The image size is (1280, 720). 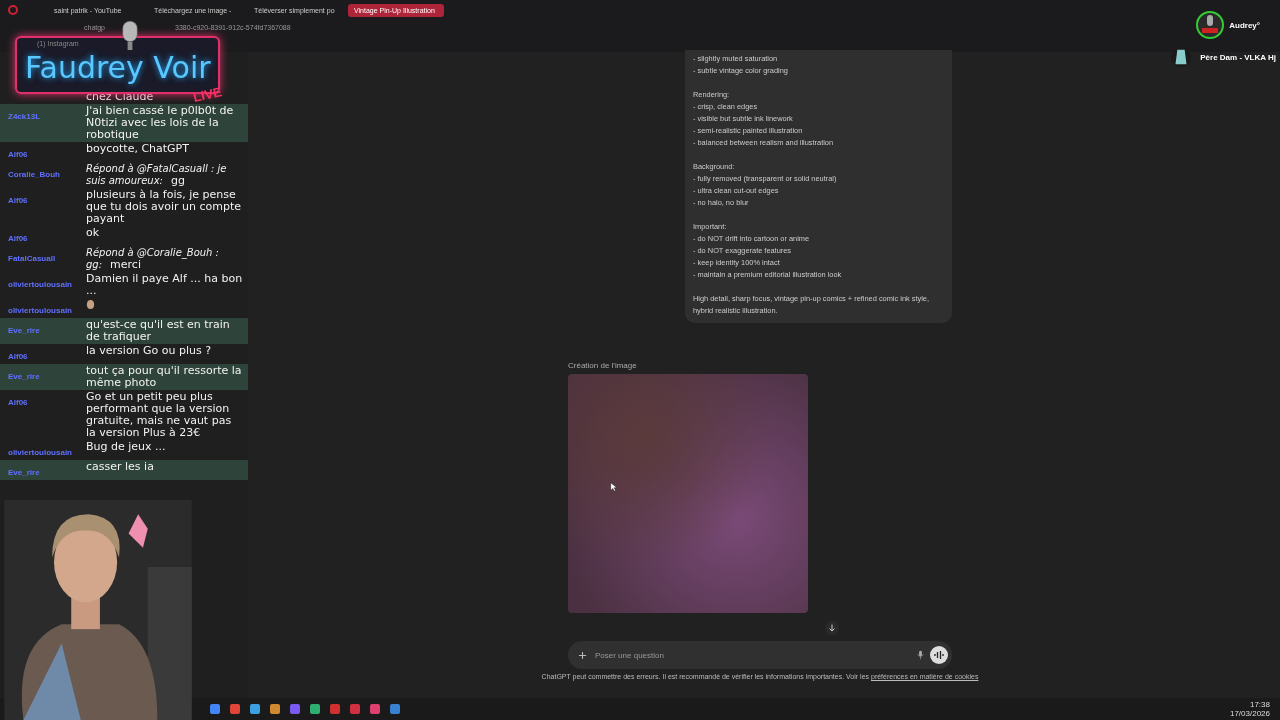 I want to click on cursor-icon, so click(x=613, y=487).